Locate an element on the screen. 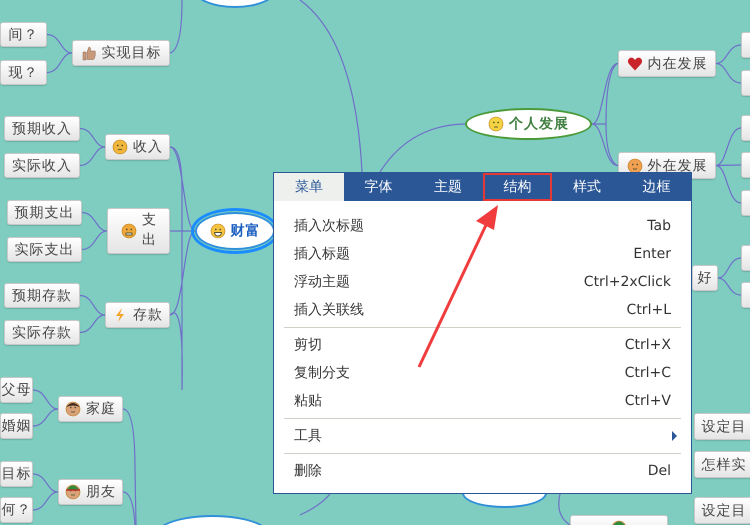  topic-node: 父母 is located at coordinates (16, 390).